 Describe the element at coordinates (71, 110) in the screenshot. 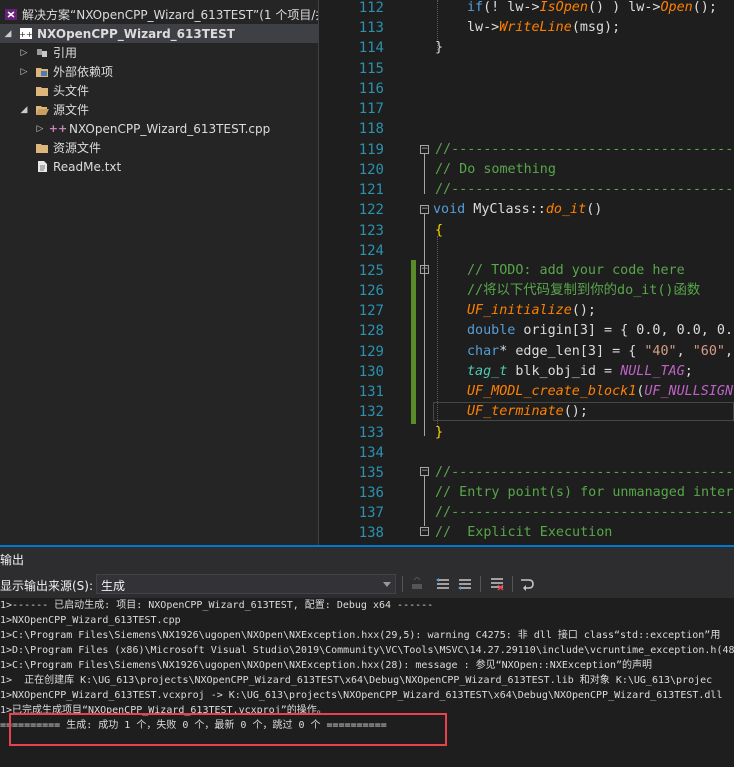

I see `tree-label: 源文件` at that location.